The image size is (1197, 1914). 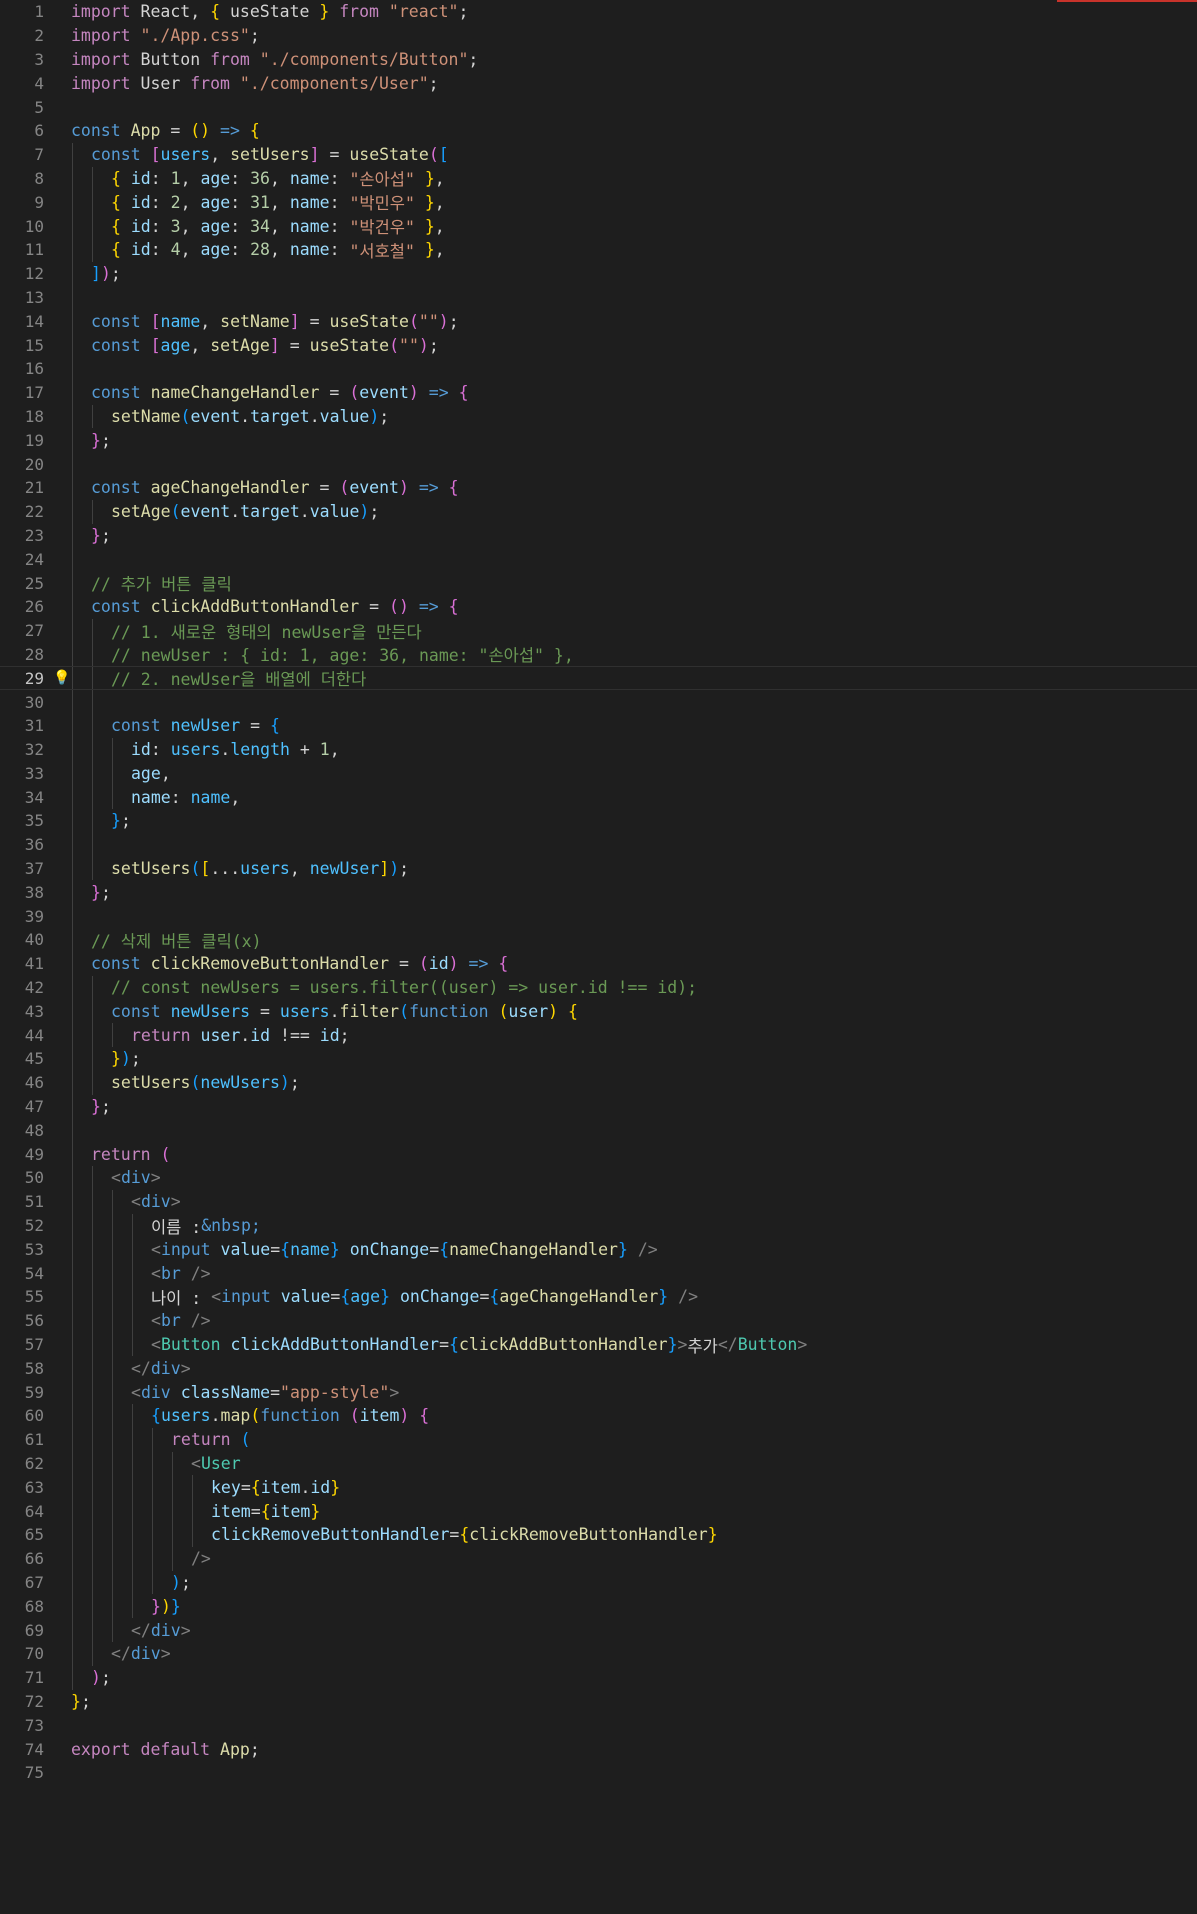 What do you see at coordinates (598, 1582) in the screenshot?
I see `code-line: 67);` at bounding box center [598, 1582].